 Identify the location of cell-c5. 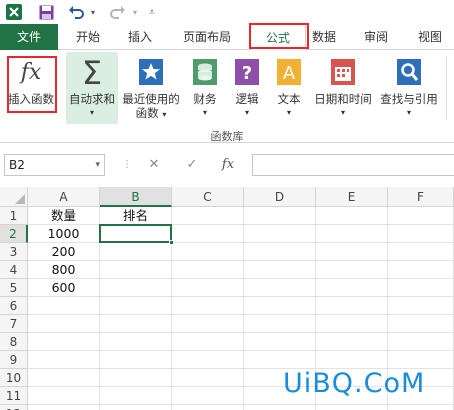
(208, 288).